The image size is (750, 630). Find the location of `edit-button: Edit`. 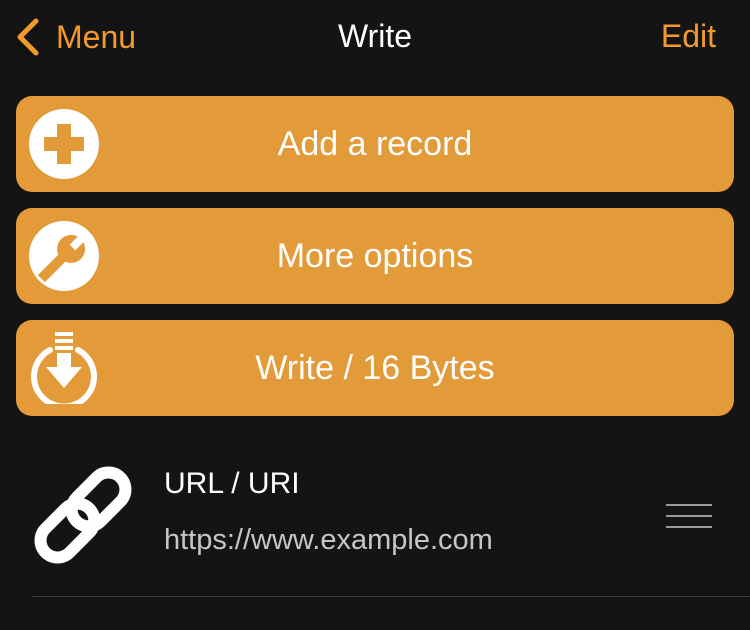

edit-button: Edit is located at coordinates (688, 36).